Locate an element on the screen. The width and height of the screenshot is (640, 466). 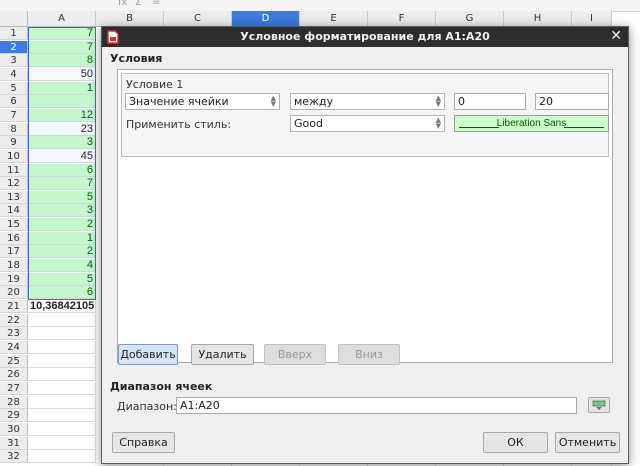
column-header-e: E is located at coordinates (334, 19).